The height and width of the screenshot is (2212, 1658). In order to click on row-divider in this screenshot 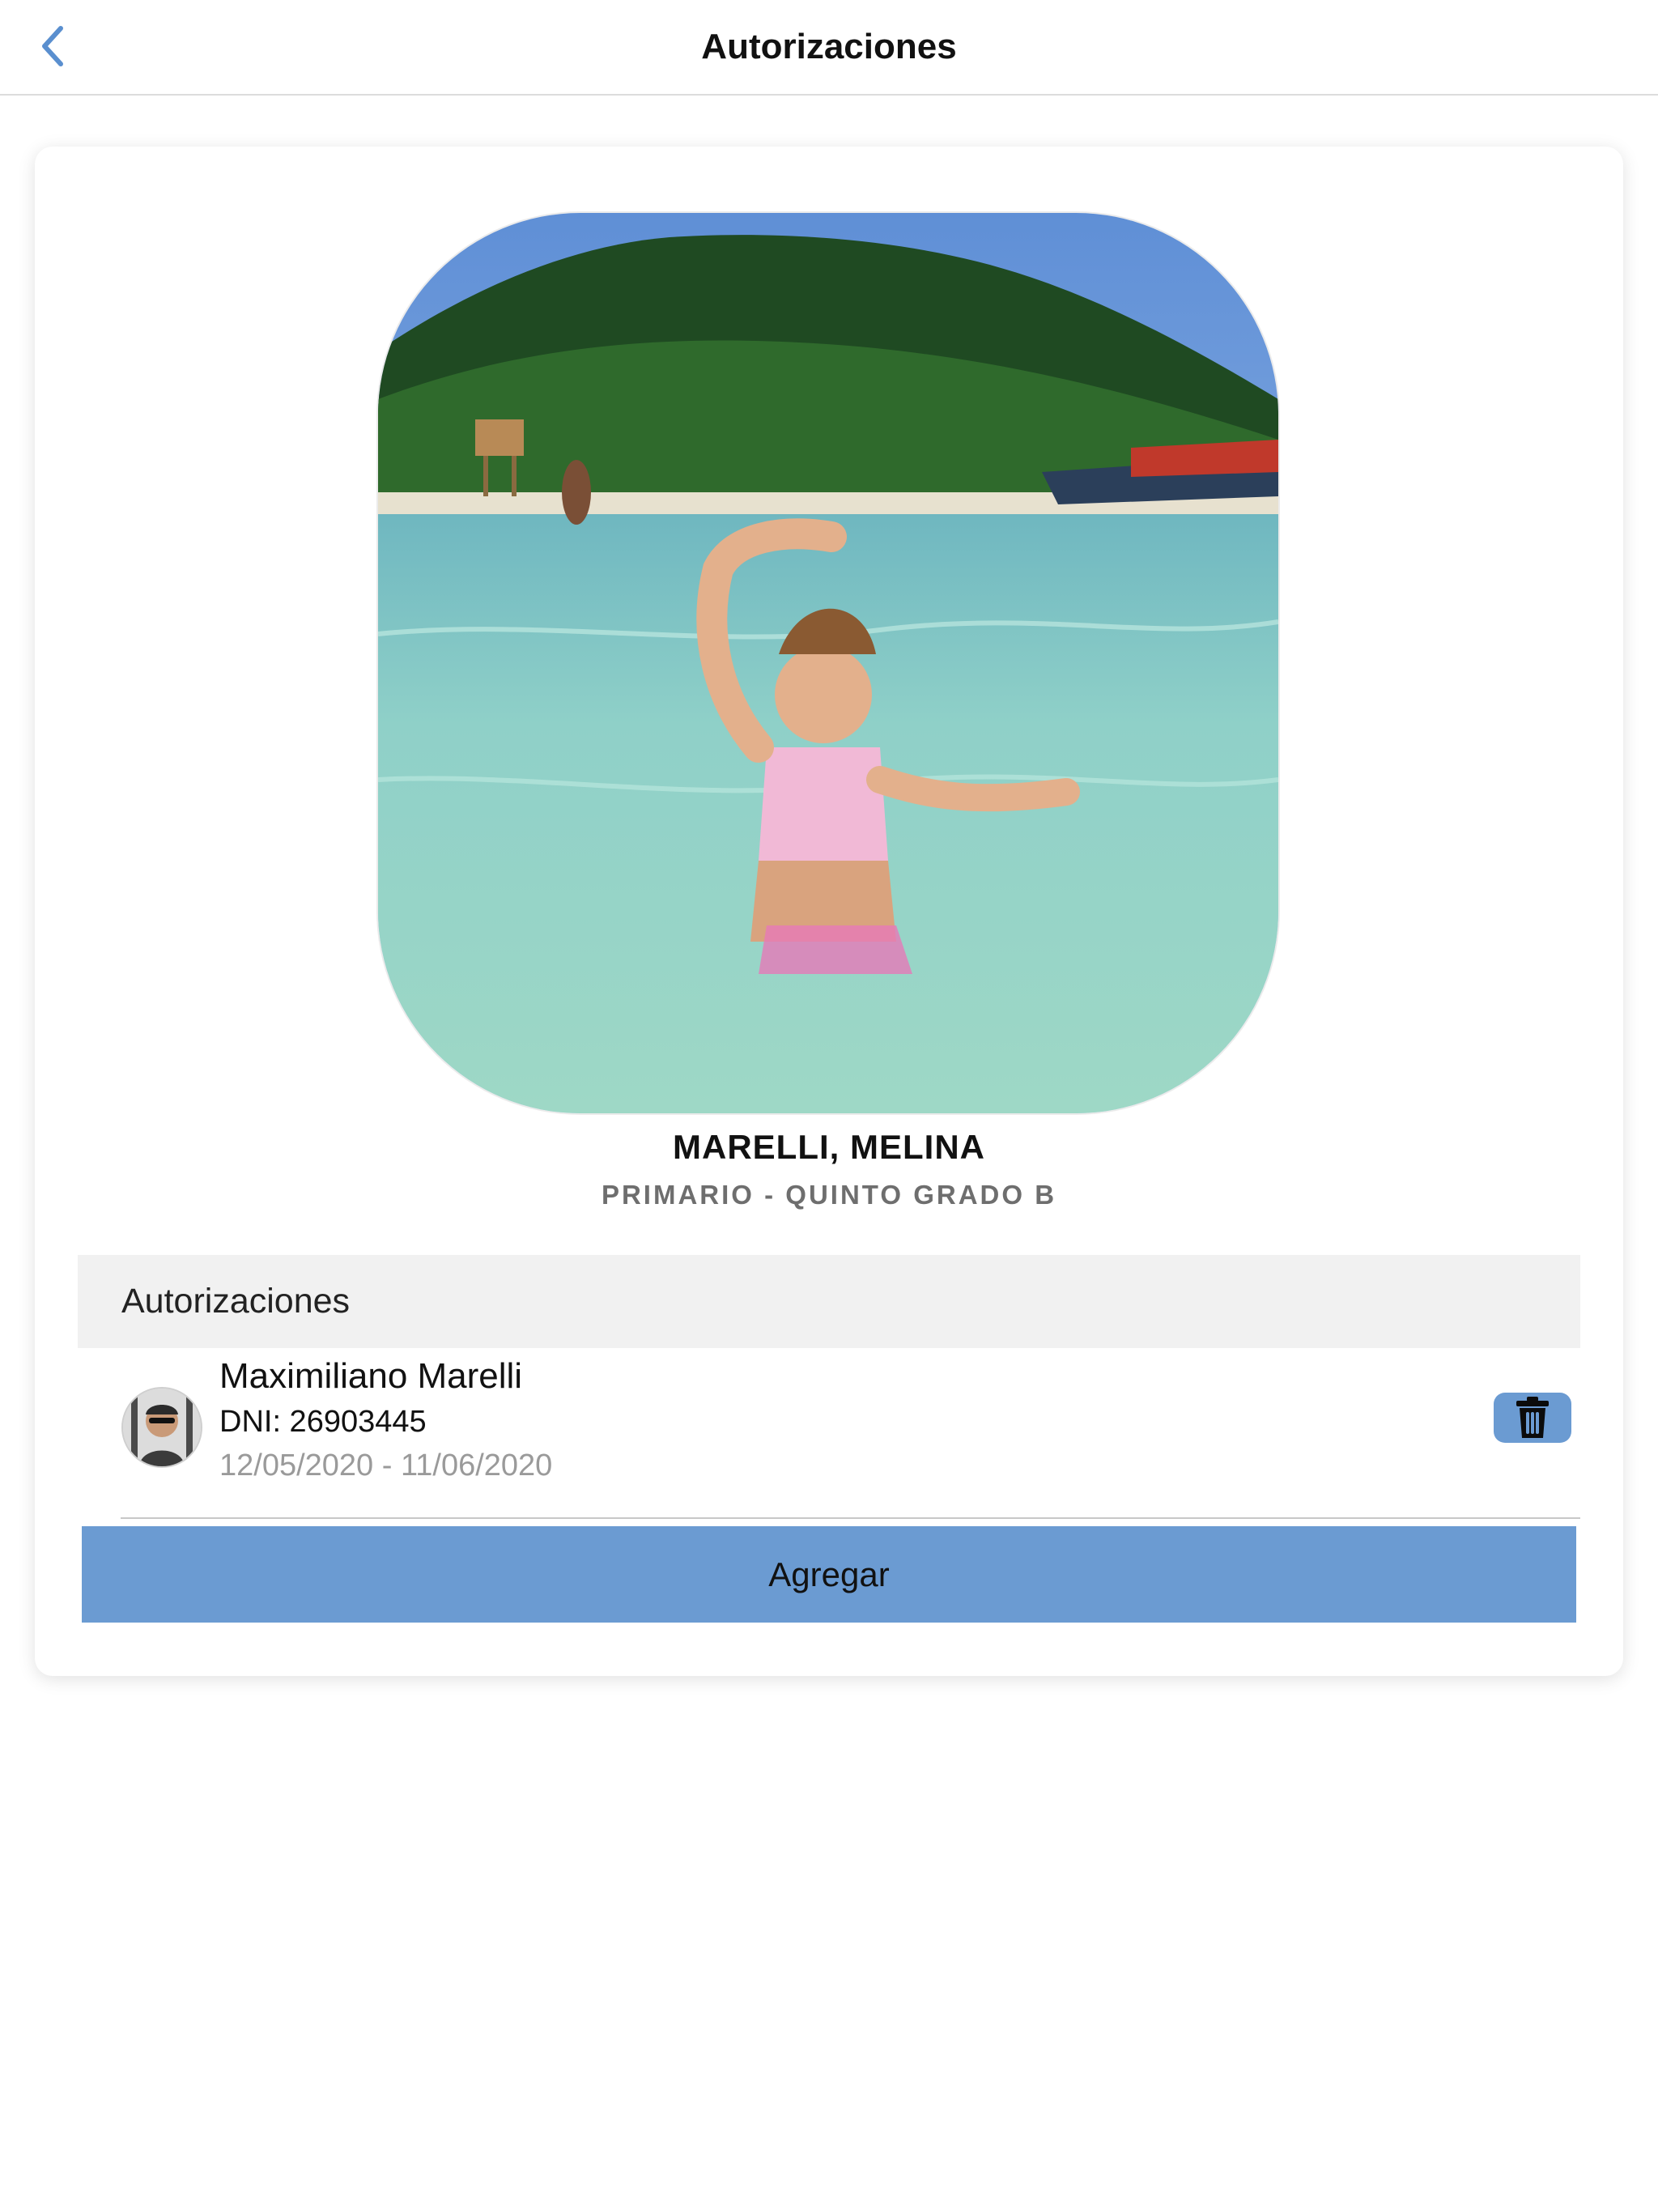, I will do `click(850, 1518)`.